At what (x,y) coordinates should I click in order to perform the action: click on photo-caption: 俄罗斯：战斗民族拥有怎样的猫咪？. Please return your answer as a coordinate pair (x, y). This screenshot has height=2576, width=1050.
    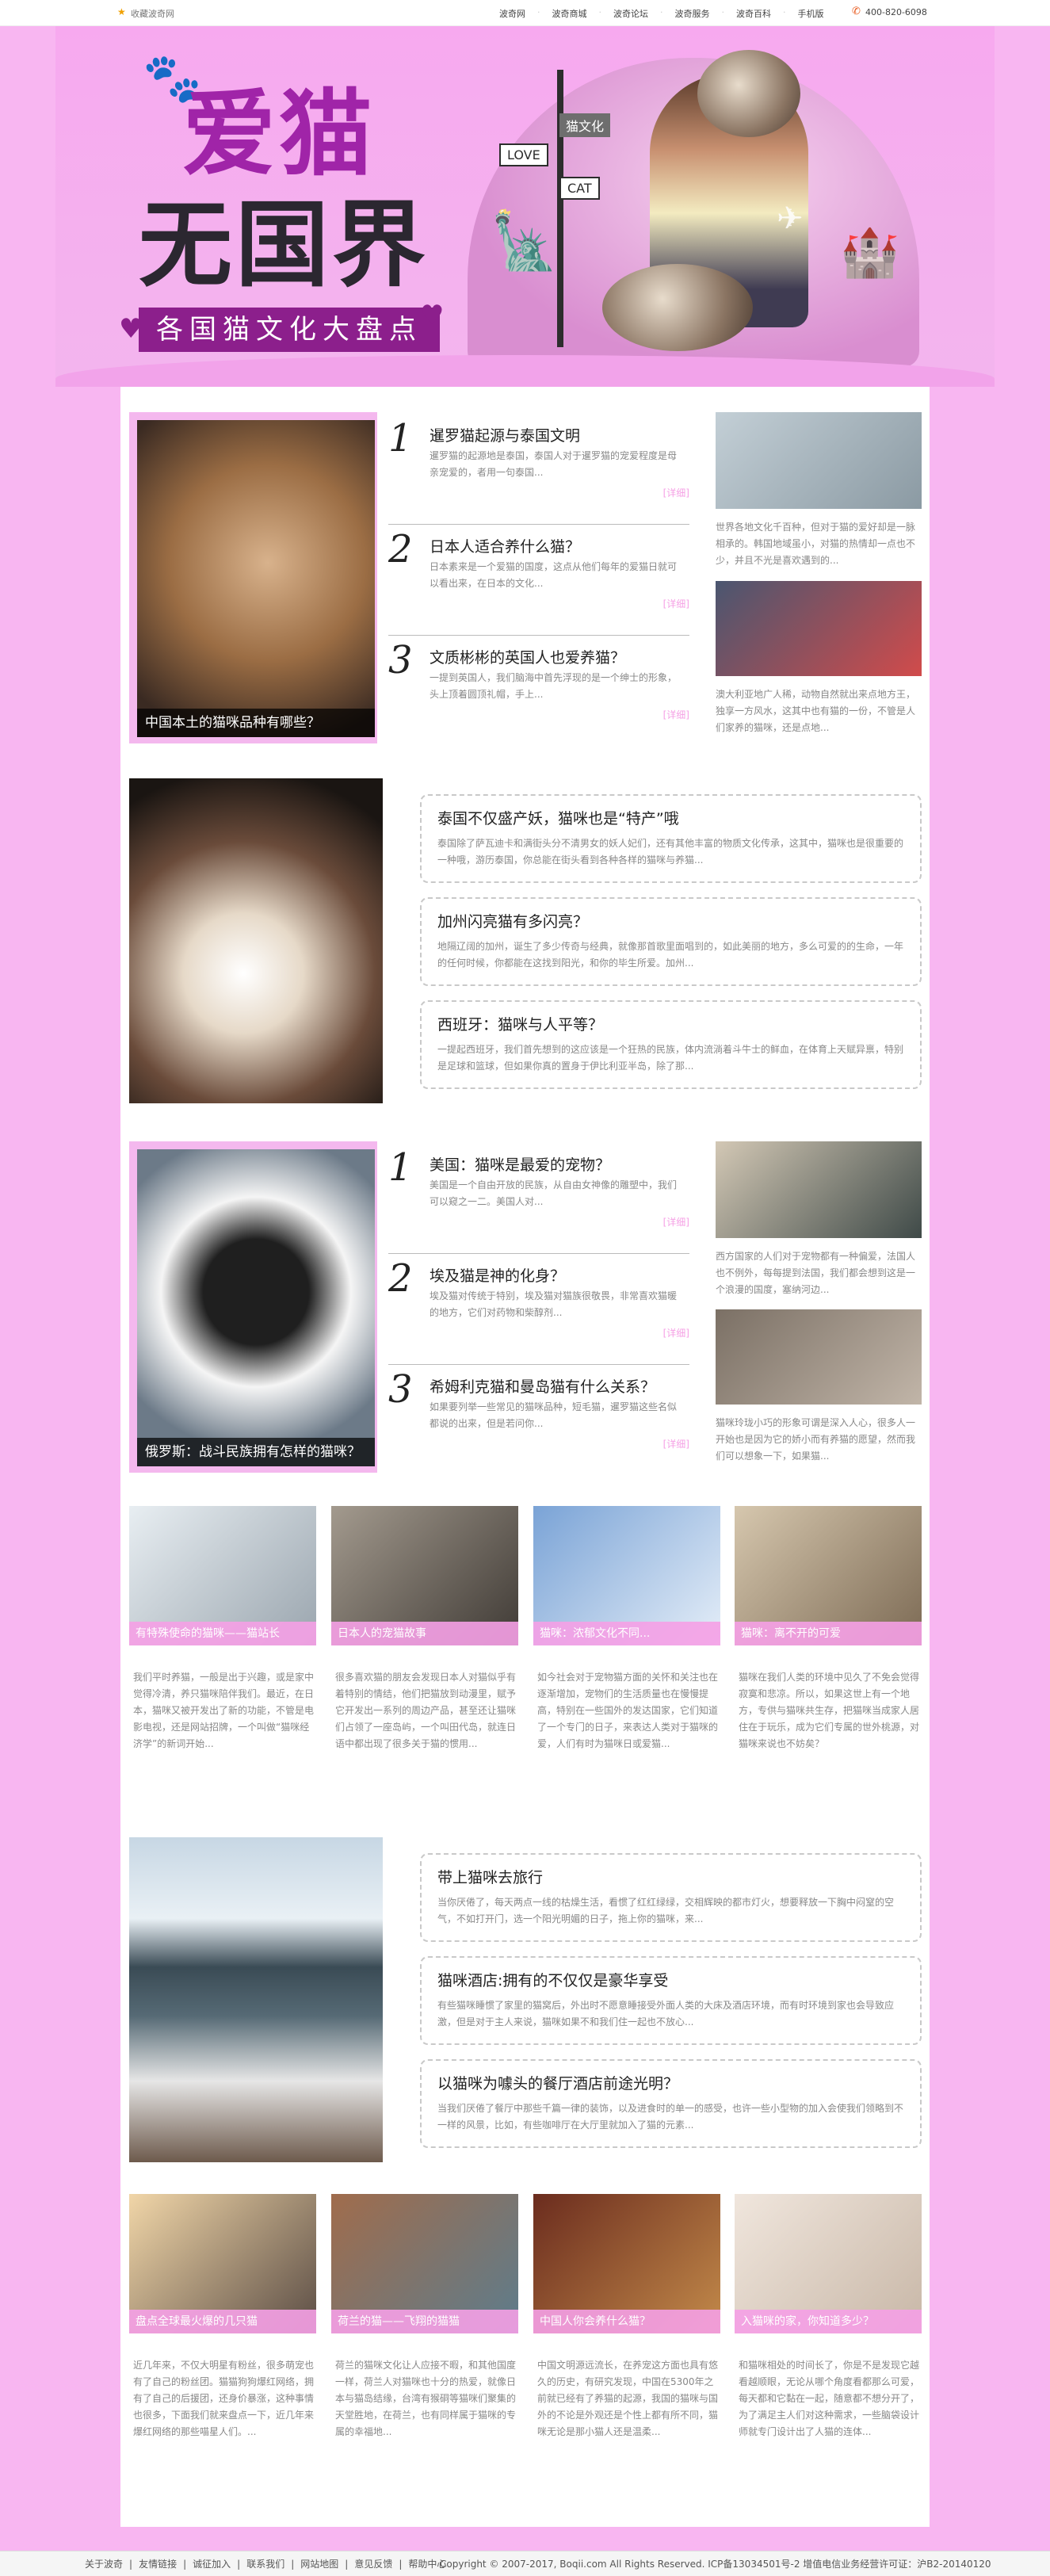
    Looking at the image, I should click on (256, 1452).